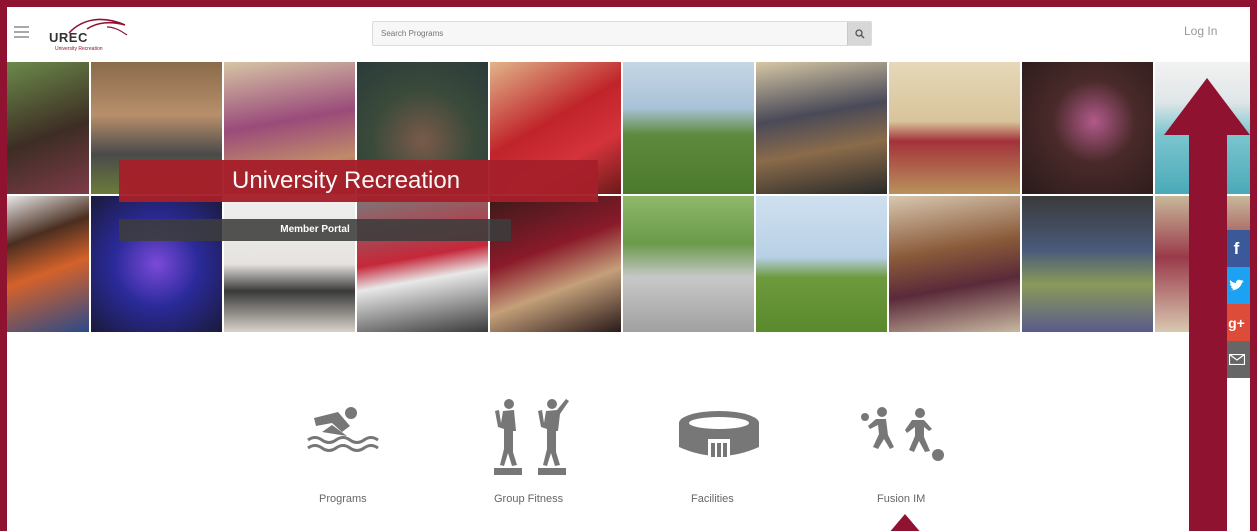 This screenshot has width=1257, height=531. I want to click on annotation-arrow-shaft, so click(1208, 329).